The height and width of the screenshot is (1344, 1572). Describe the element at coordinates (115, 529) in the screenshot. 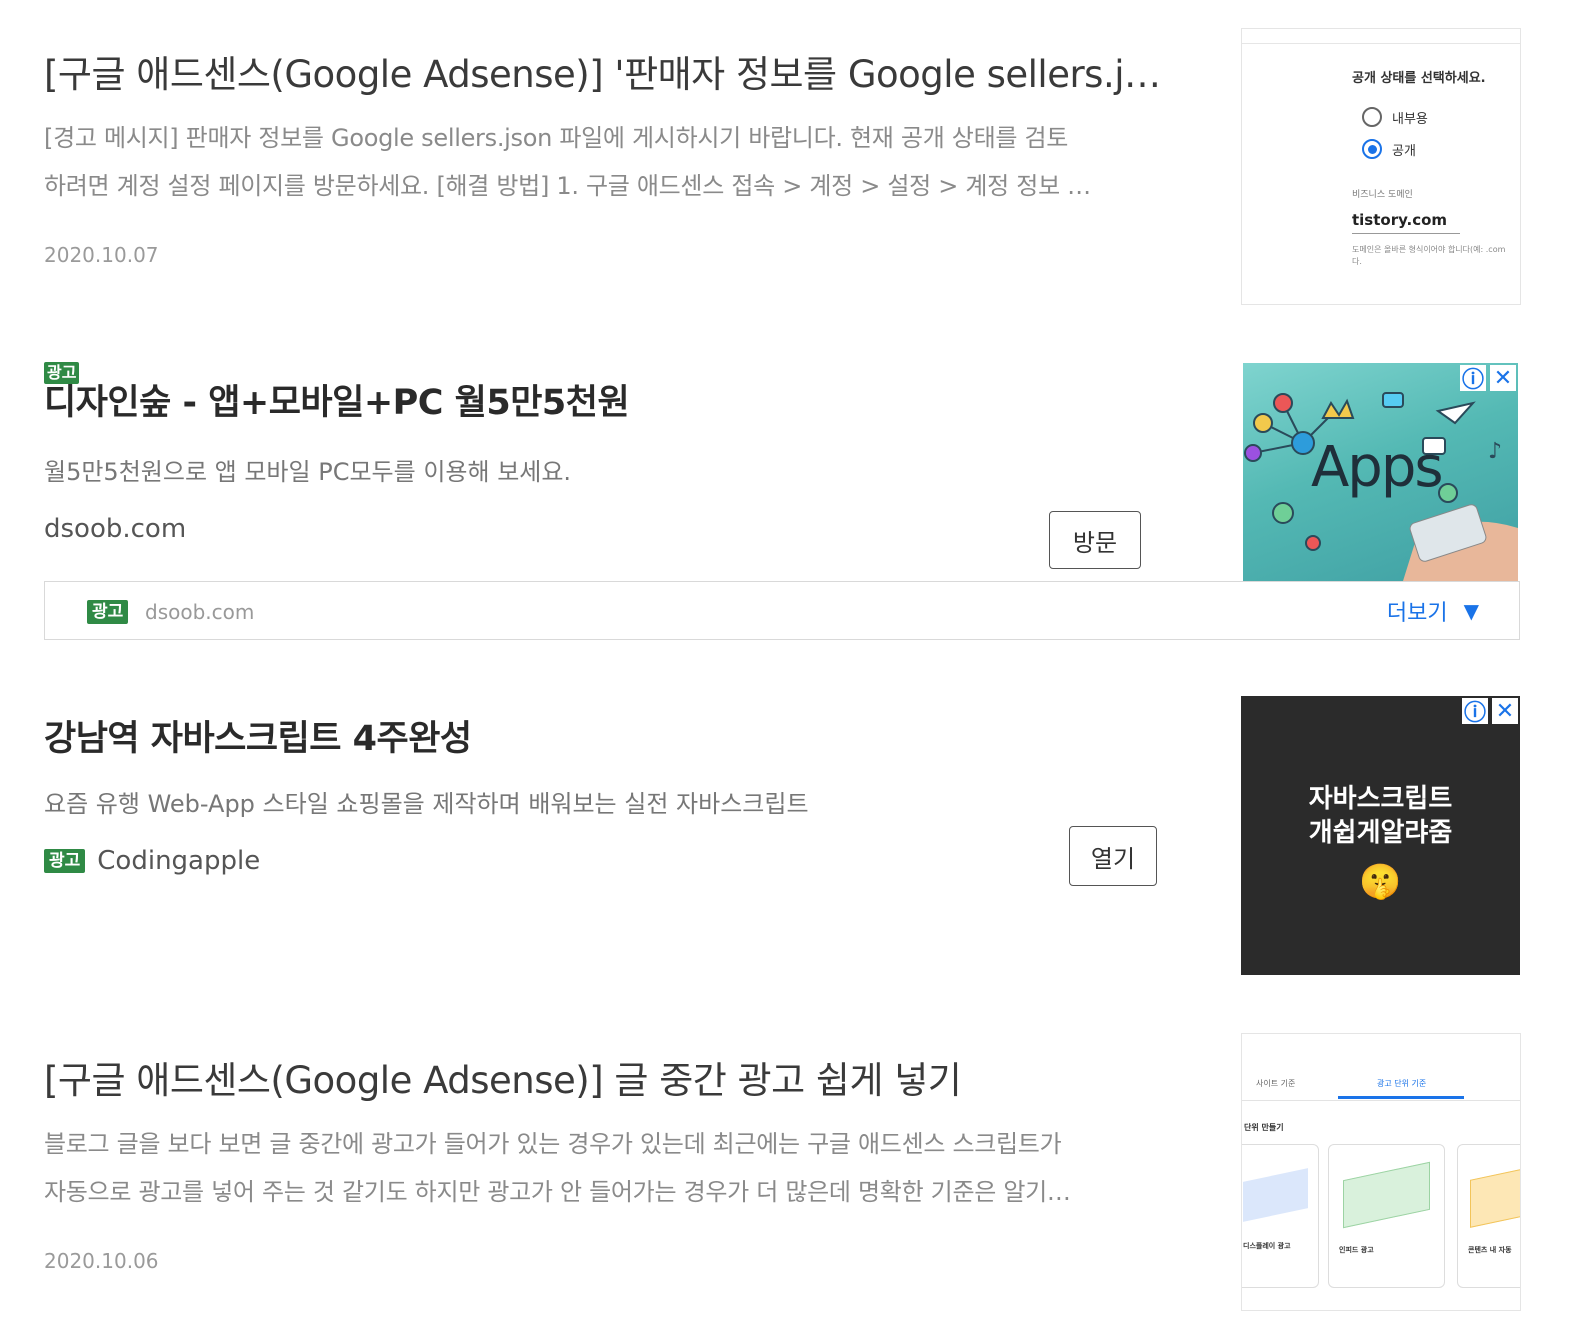

I see `ad-domain: dsoob.com` at that location.